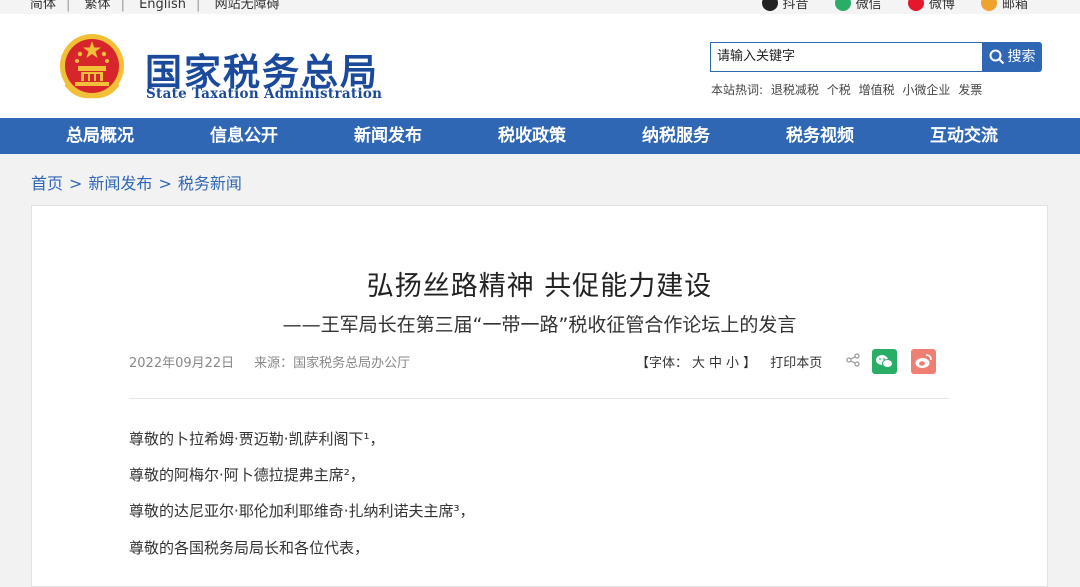 Image resolution: width=1080 pixels, height=587 pixels. I want to click on nav-item-news: 新闻发布, so click(388, 136).